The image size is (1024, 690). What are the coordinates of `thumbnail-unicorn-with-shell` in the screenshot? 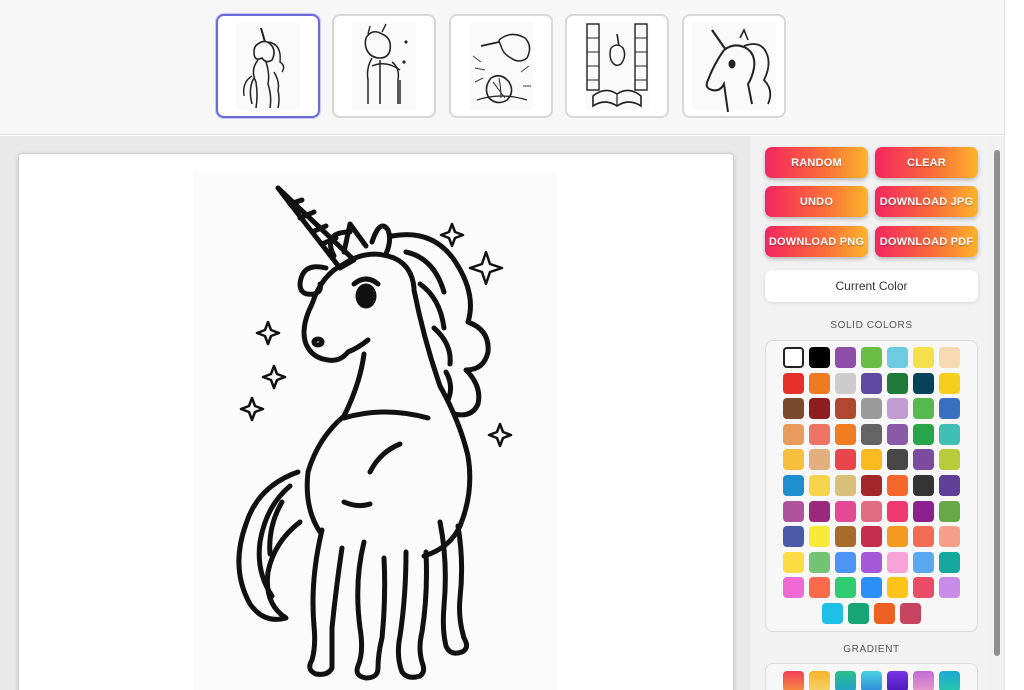 It's located at (501, 66).